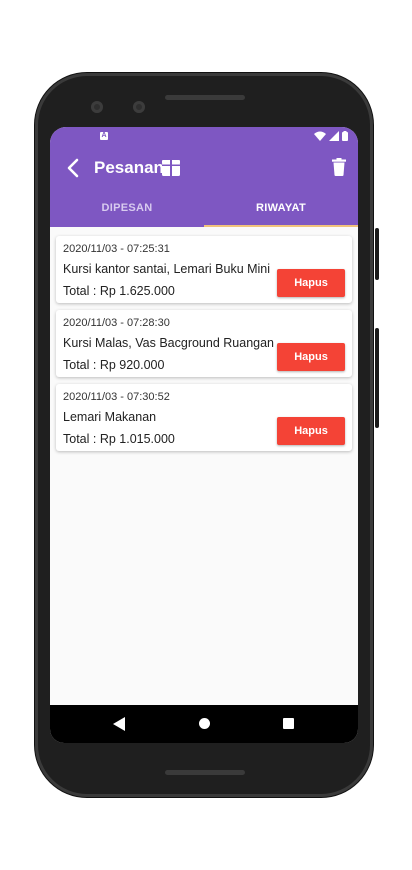 The image size is (412, 870). What do you see at coordinates (127, 209) in the screenshot?
I see `tab-dipesan: DIPESAN` at bounding box center [127, 209].